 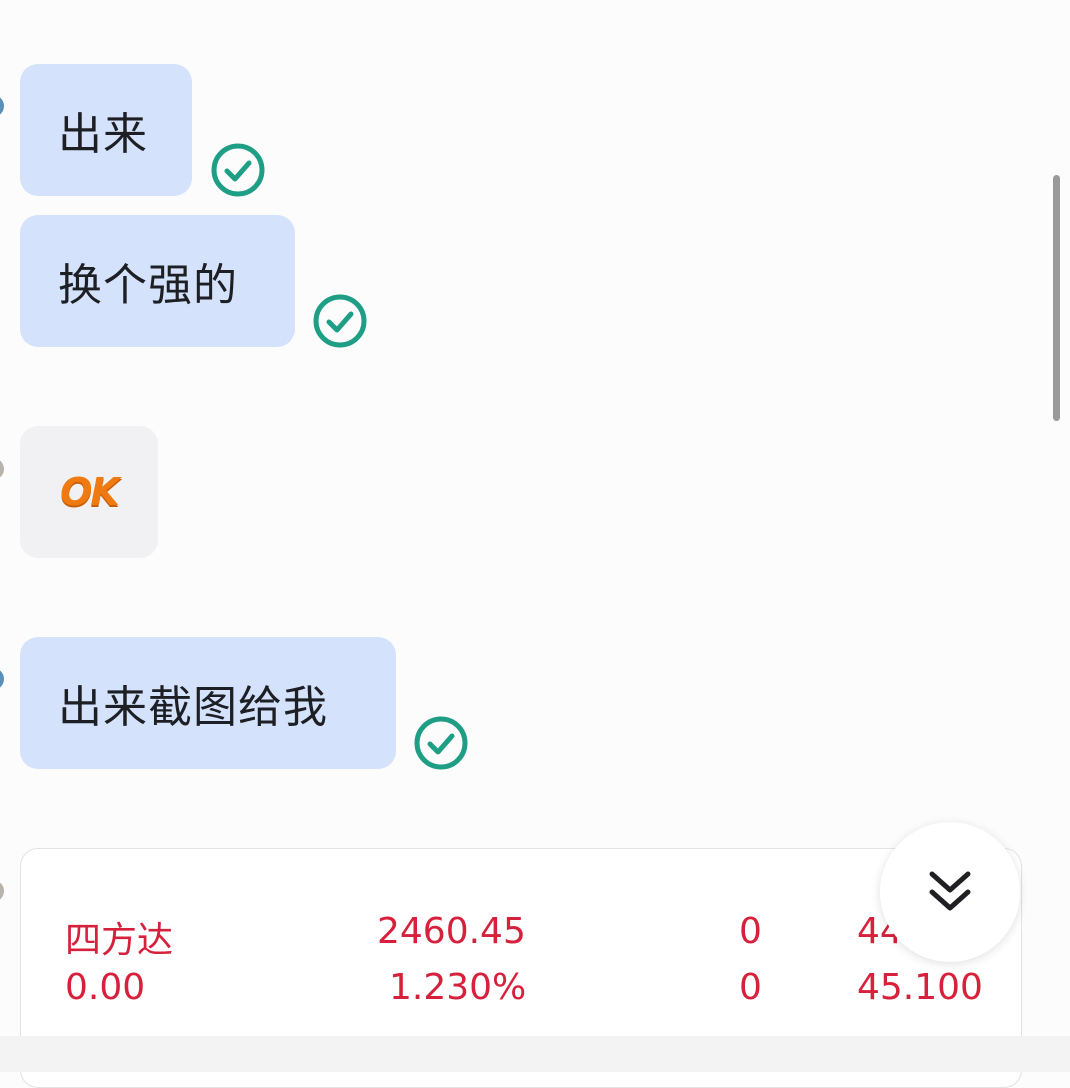 What do you see at coordinates (1056, 298) in the screenshot?
I see `scrollbar` at bounding box center [1056, 298].